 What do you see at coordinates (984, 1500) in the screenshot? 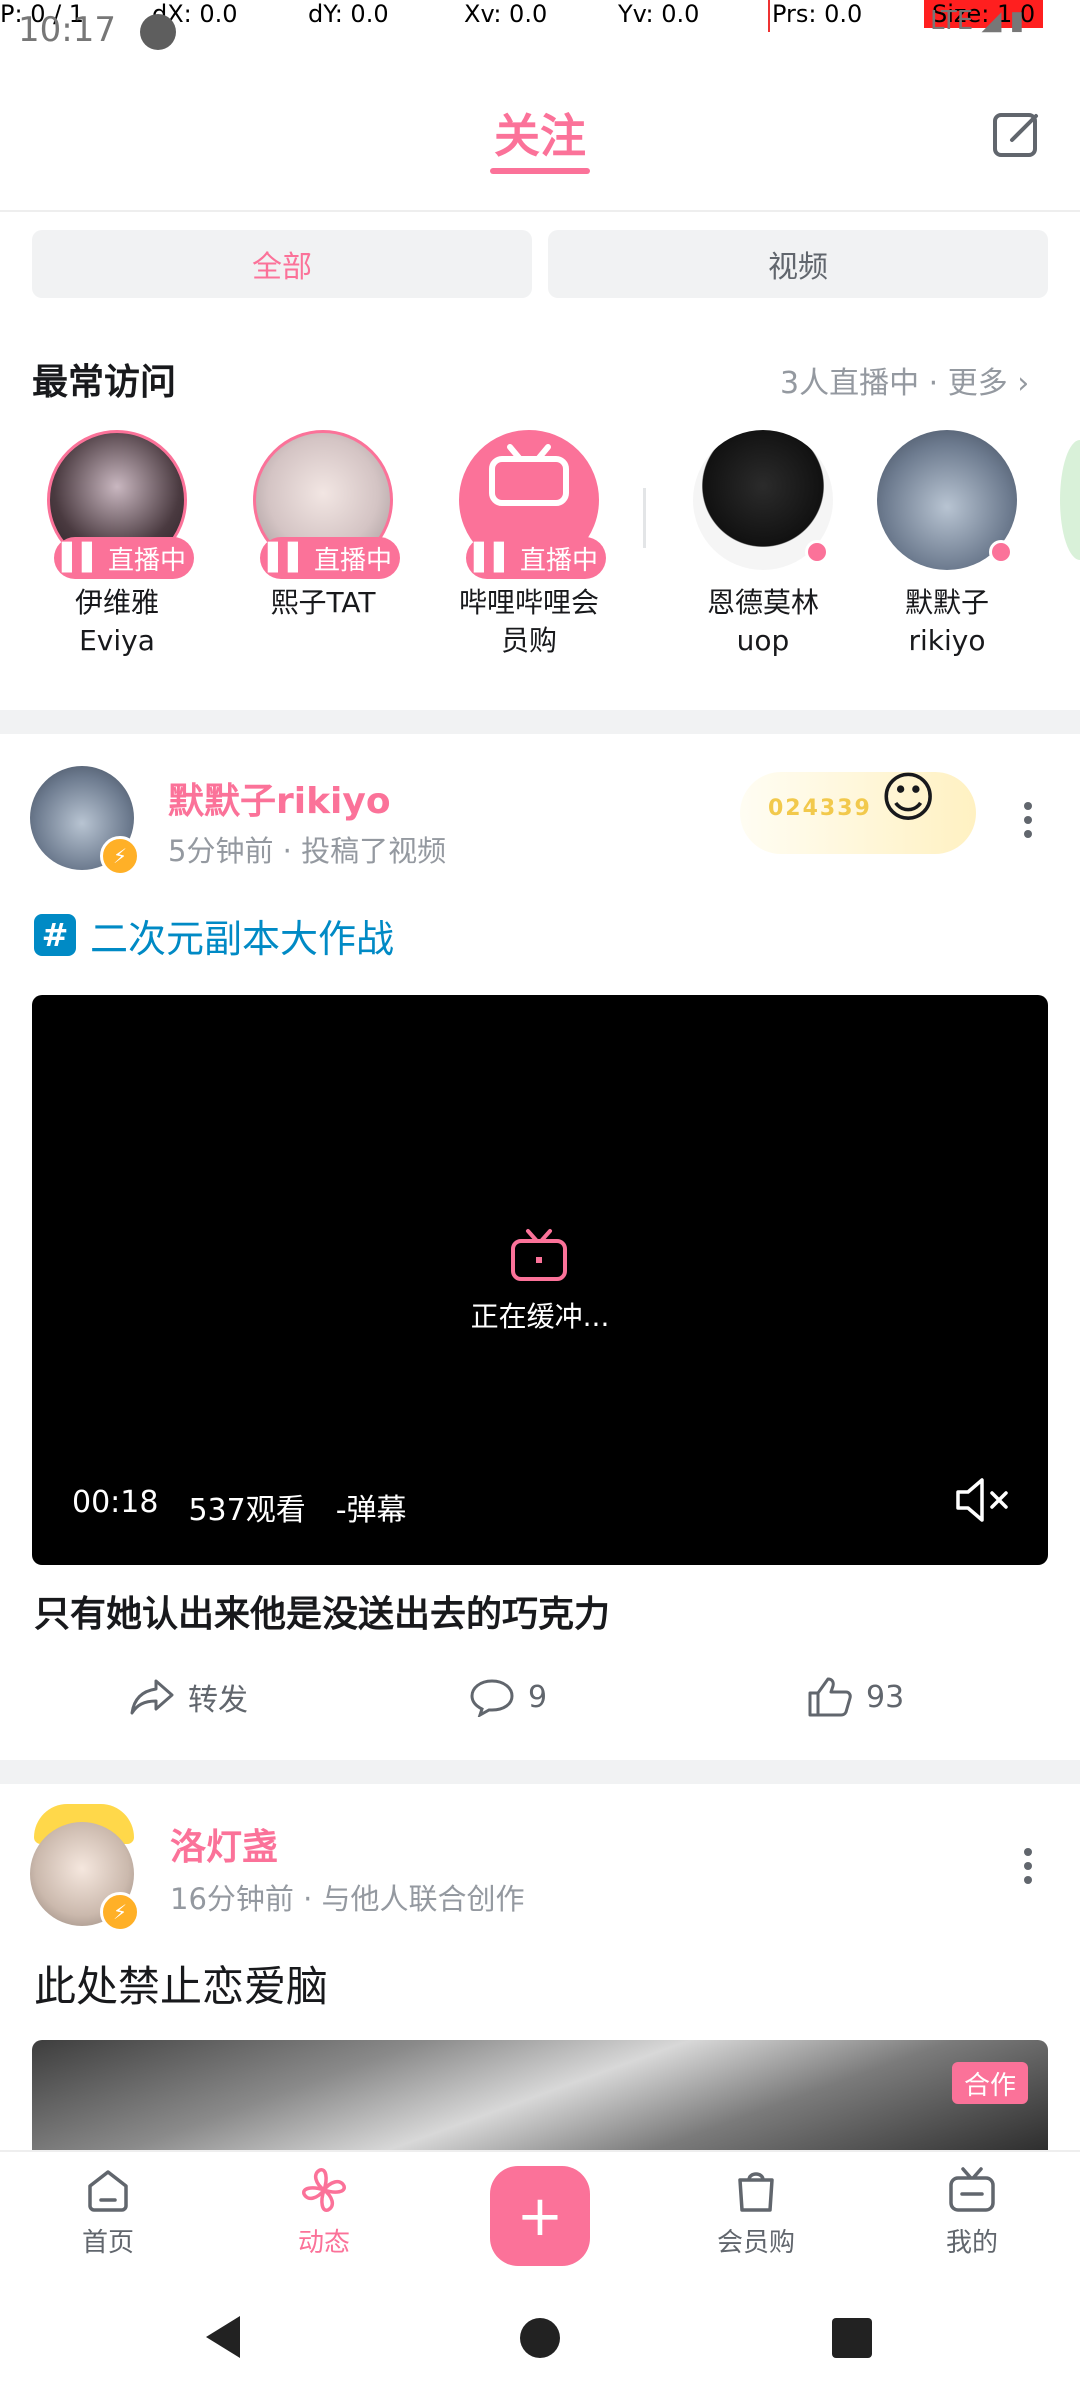
I see `mute-icon` at bounding box center [984, 1500].